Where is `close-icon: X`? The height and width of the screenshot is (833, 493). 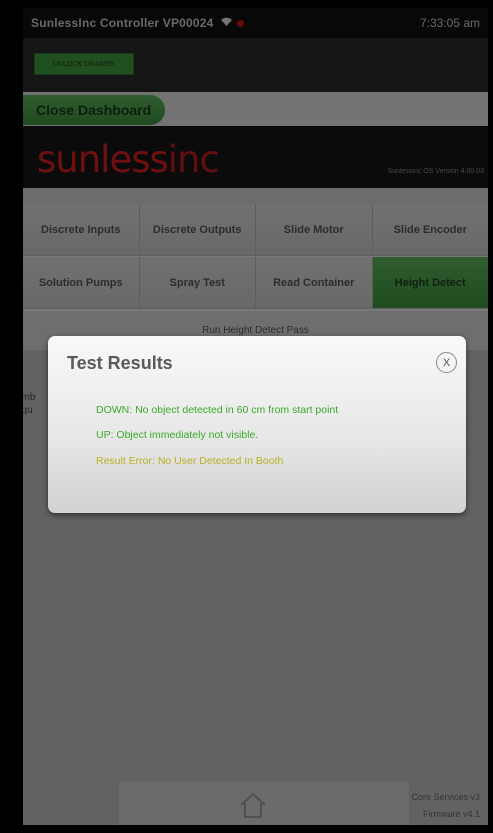 close-icon: X is located at coordinates (446, 362).